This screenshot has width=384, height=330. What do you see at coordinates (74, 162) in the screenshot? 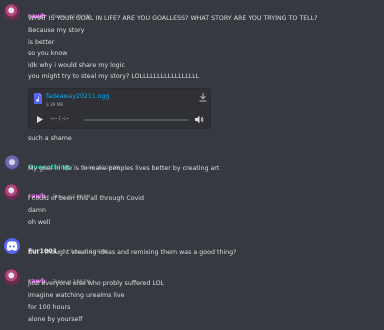
I see `message-header: Queenthing☄ Today at 2:29 PM` at bounding box center [74, 162].